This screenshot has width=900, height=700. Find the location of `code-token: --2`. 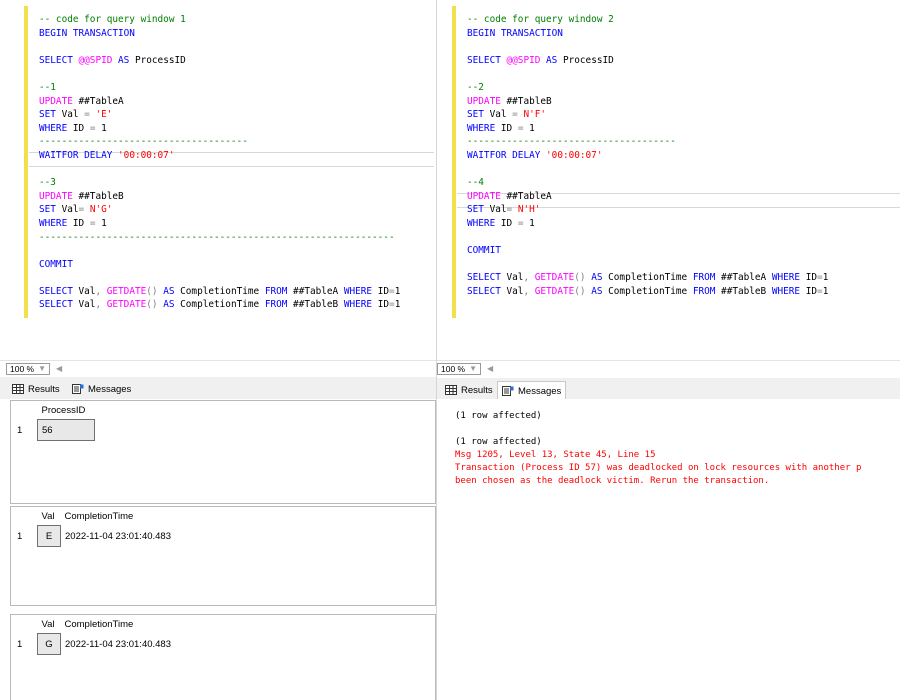

code-token: --2 is located at coordinates (475, 87).